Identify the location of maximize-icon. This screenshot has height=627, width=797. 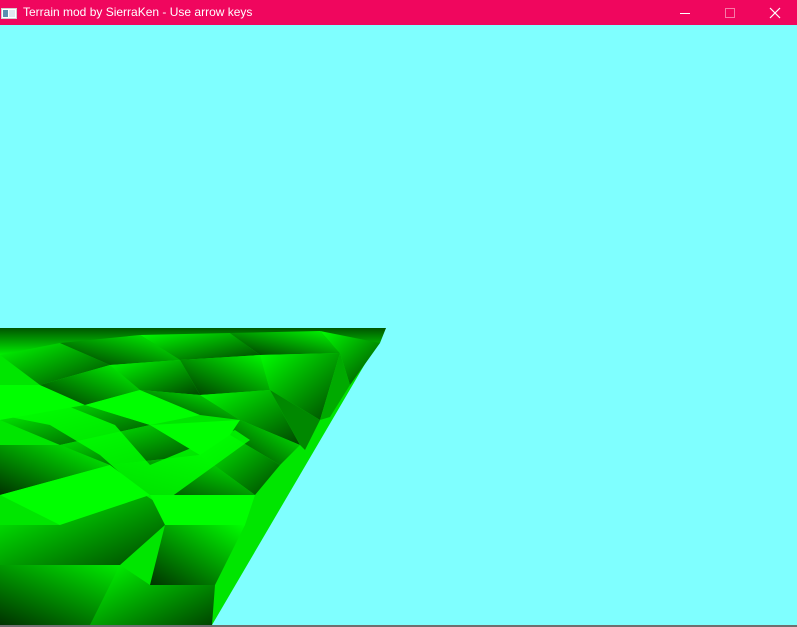
(729, 12).